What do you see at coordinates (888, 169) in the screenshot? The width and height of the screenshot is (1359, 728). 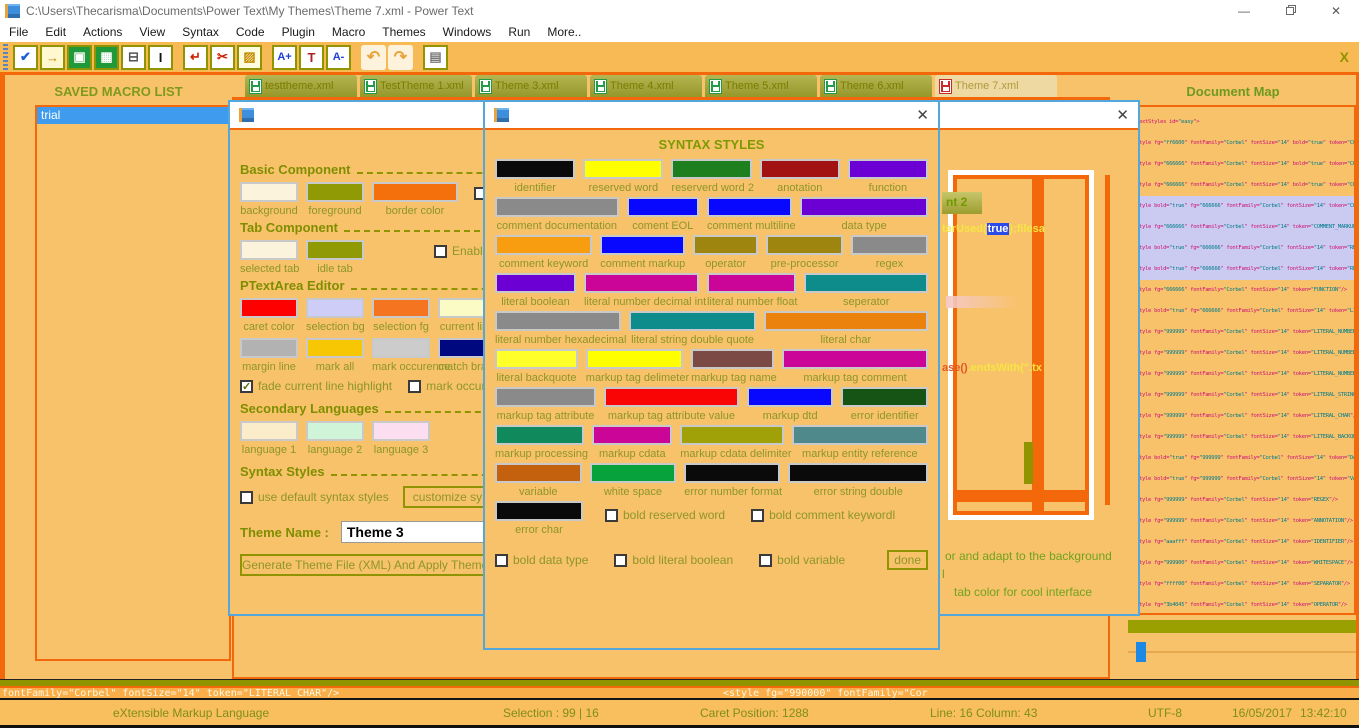 I see `swatch-function` at bounding box center [888, 169].